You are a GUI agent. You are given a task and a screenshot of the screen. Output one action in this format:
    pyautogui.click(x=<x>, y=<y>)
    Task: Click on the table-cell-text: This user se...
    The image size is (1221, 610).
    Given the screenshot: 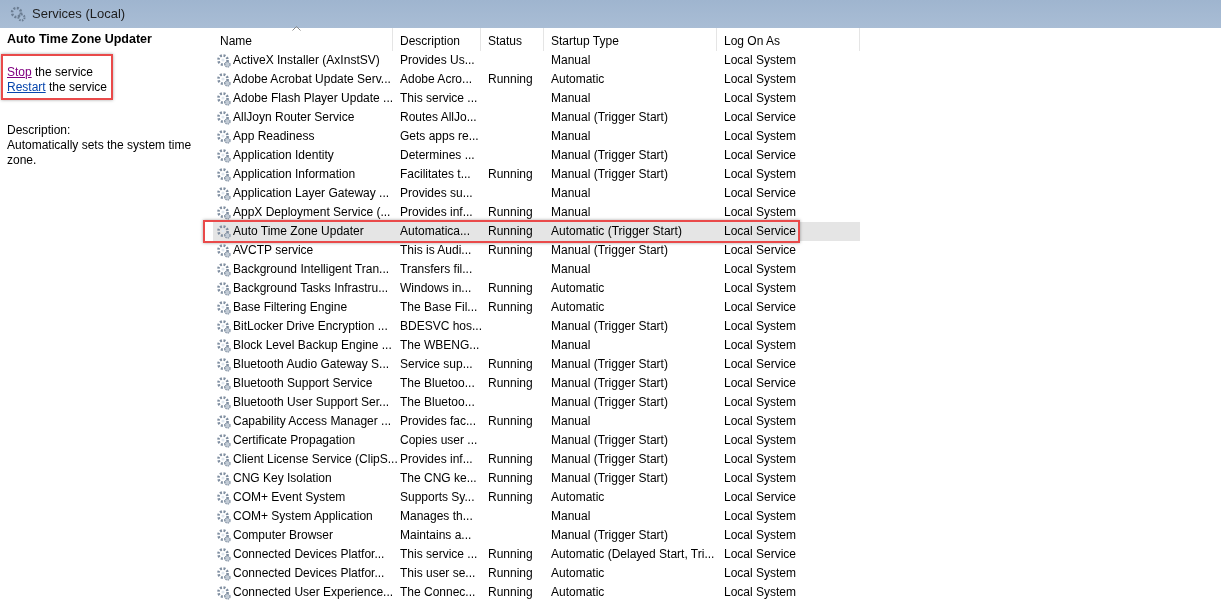 What is the action you would take?
    pyautogui.click(x=438, y=573)
    